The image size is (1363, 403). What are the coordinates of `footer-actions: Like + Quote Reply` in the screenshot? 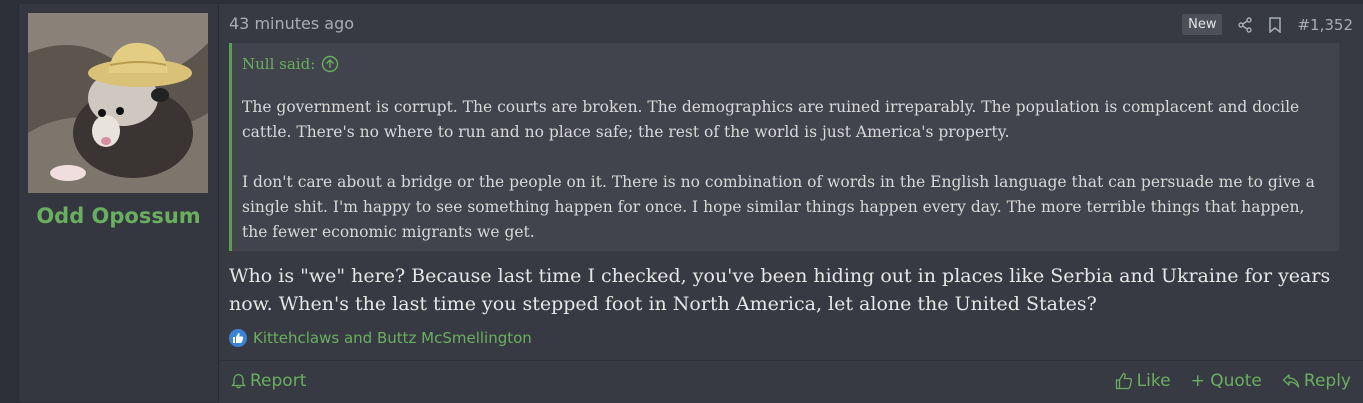 It's located at (1233, 381).